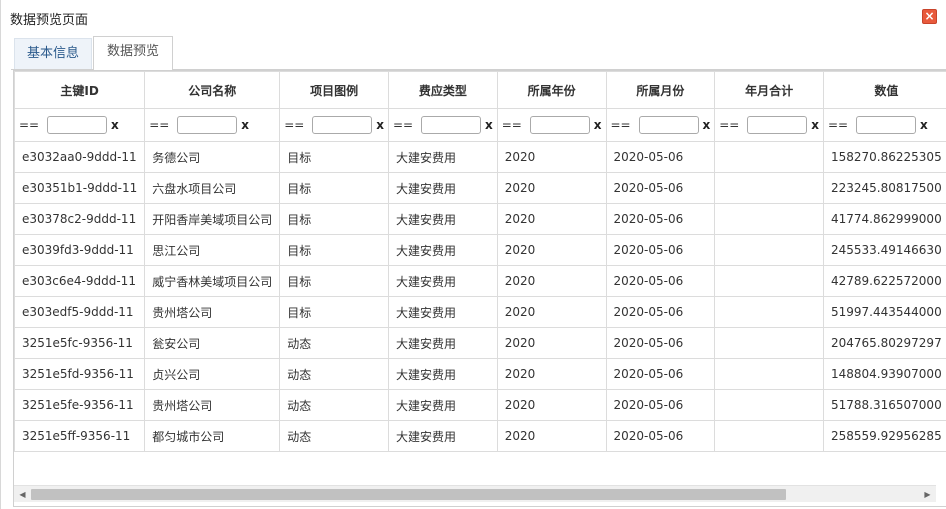  I want to click on tab-basic-info: 基本信息, so click(53, 53).